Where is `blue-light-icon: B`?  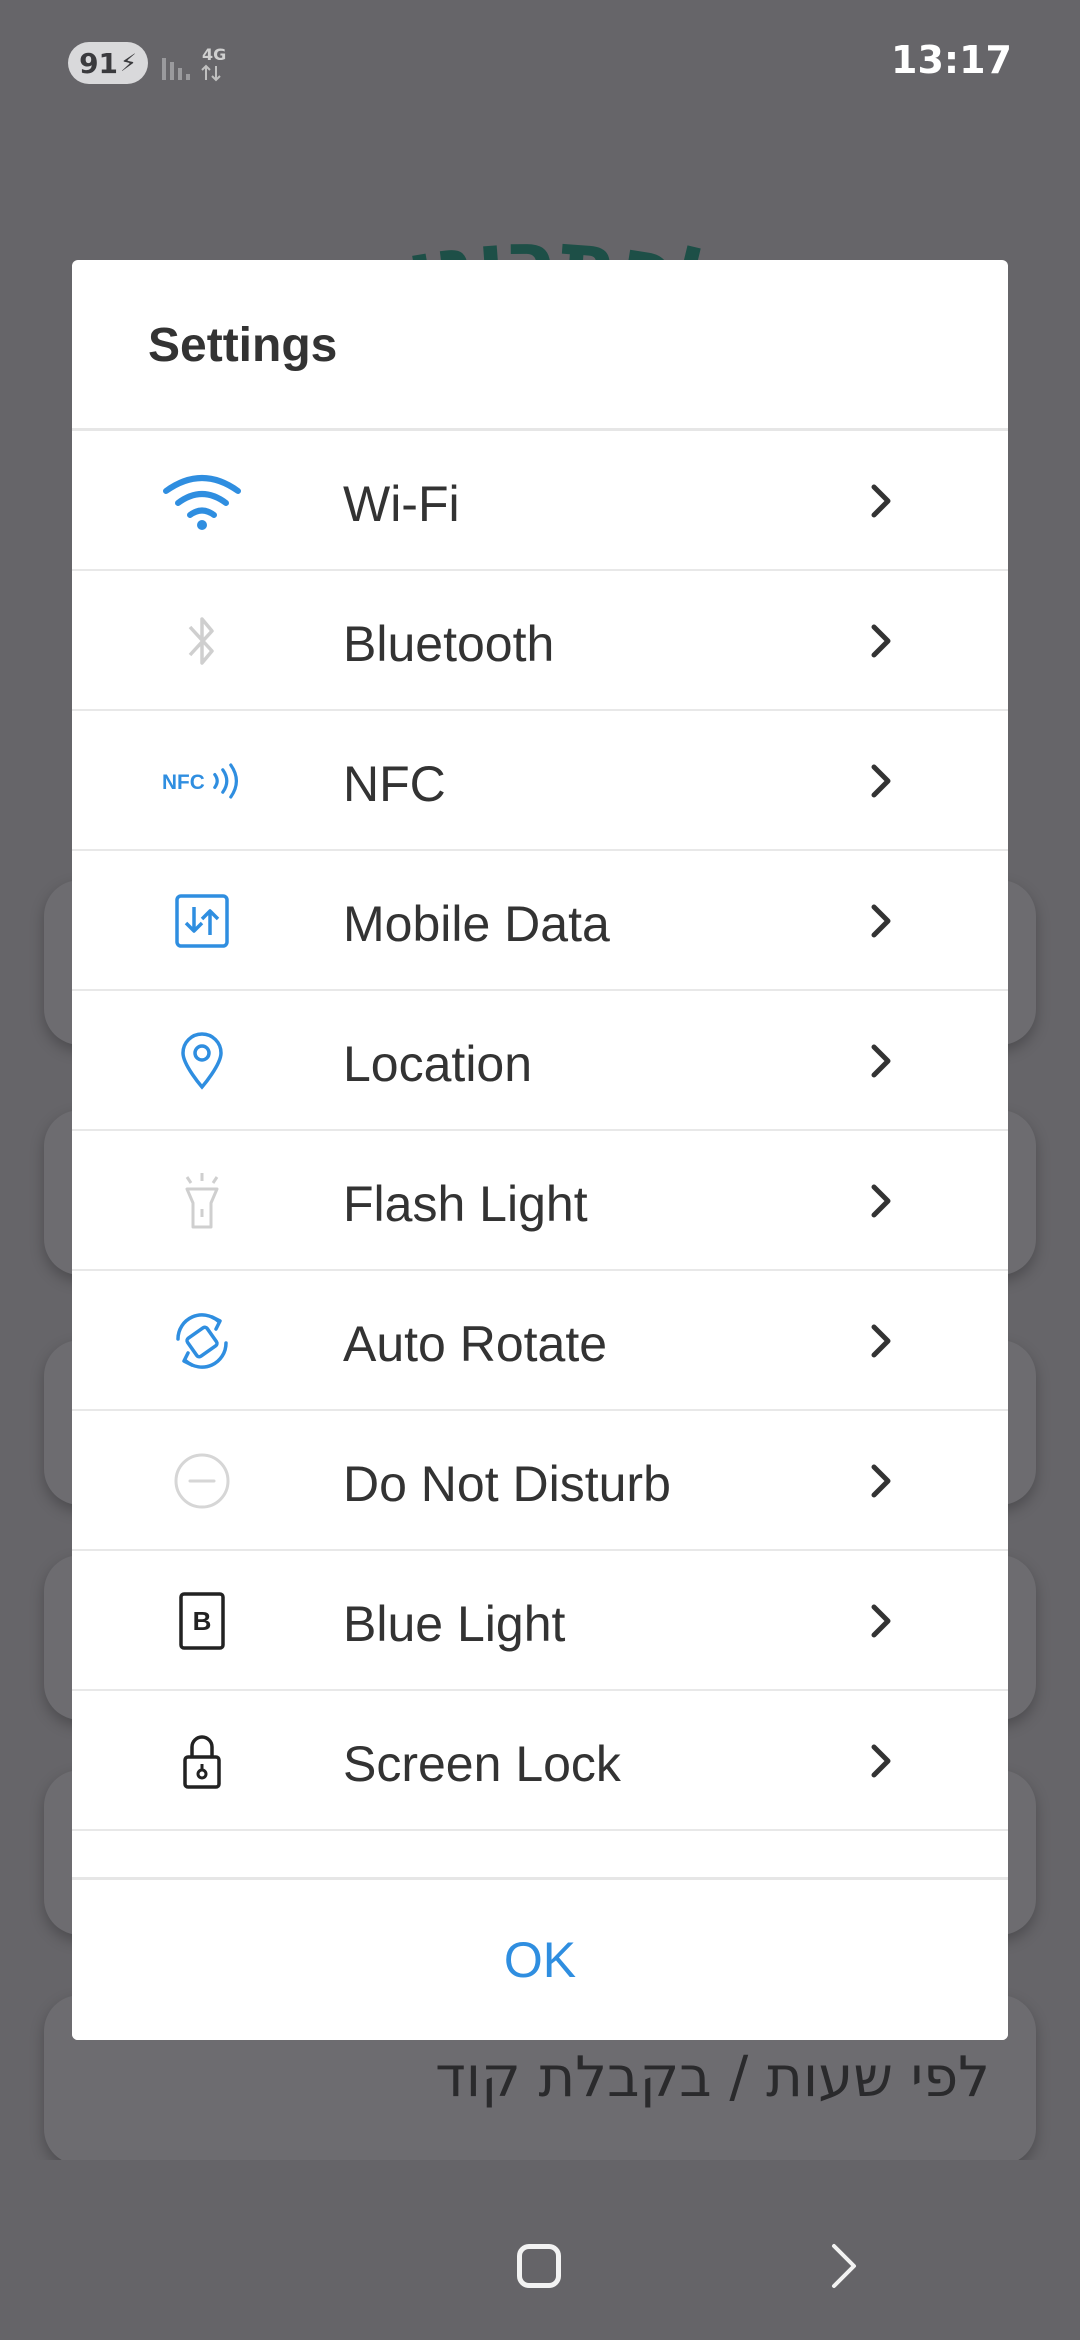 blue-light-icon: B is located at coordinates (202, 1621).